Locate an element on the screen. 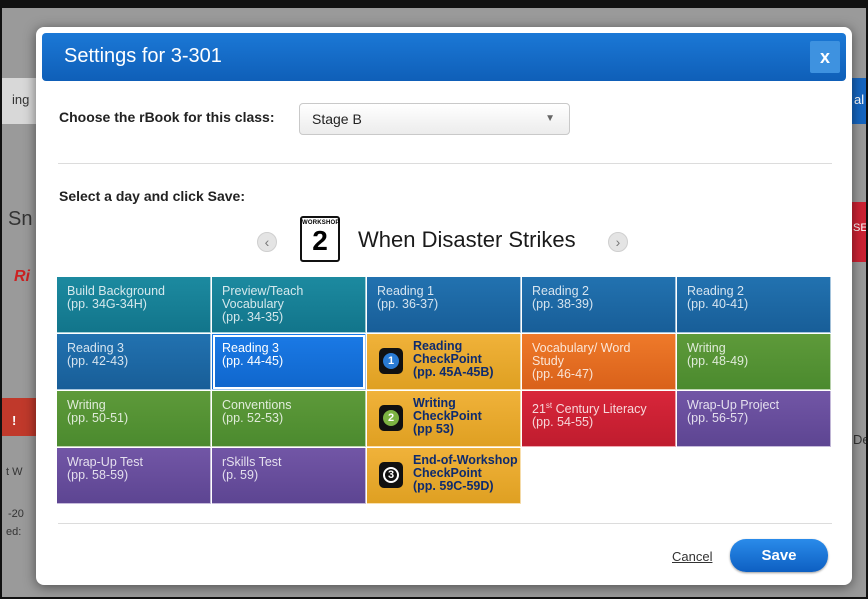 This screenshot has width=868, height=599. tile-text: Preview/Teach Vocabulary (pp. 34-35) is located at coordinates (288, 304).